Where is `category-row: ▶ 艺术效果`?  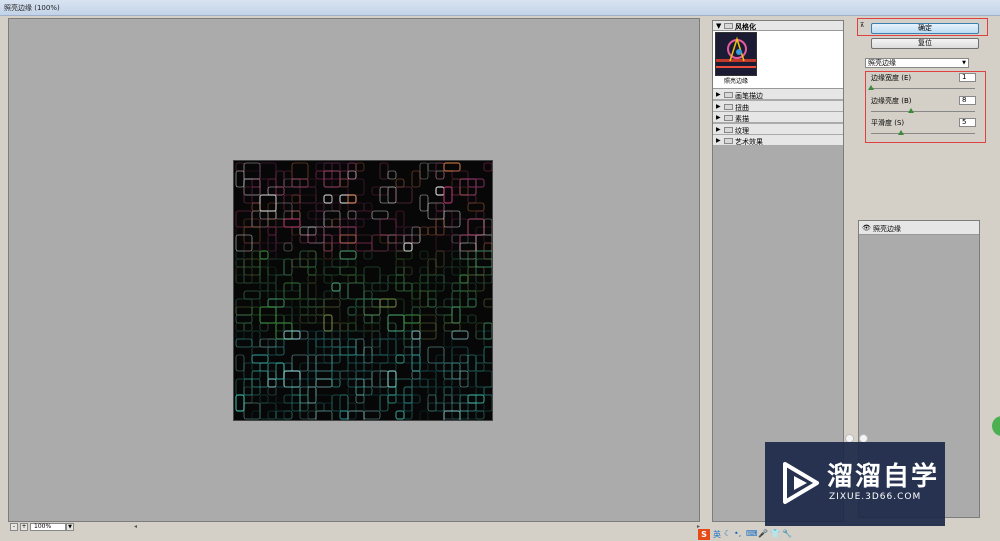
category-row: ▶ 艺术效果 is located at coordinates (778, 140).